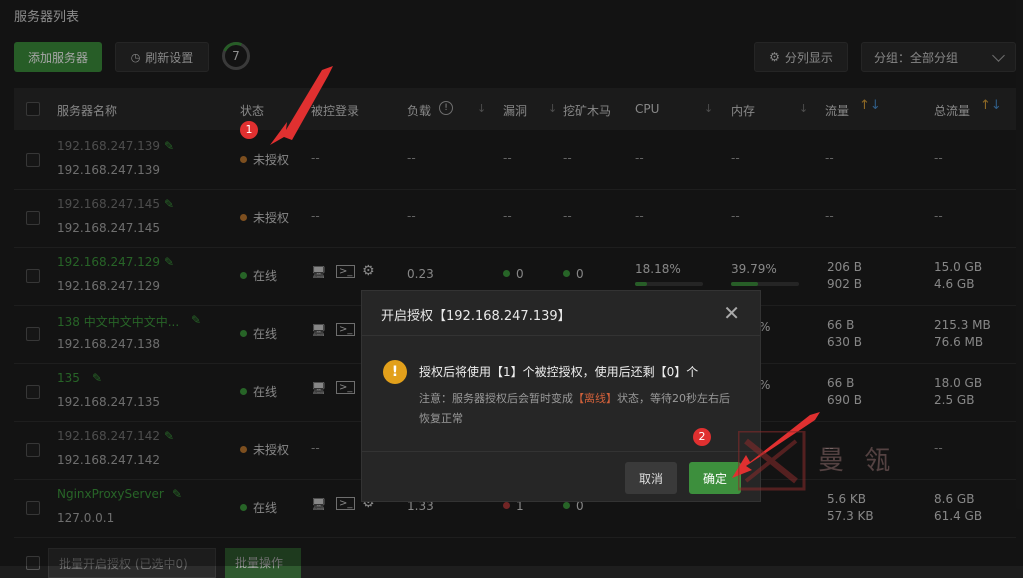 This screenshot has height=578, width=1023. I want to click on watermark-seal-icon: 曼 瓴, so click(816, 460).